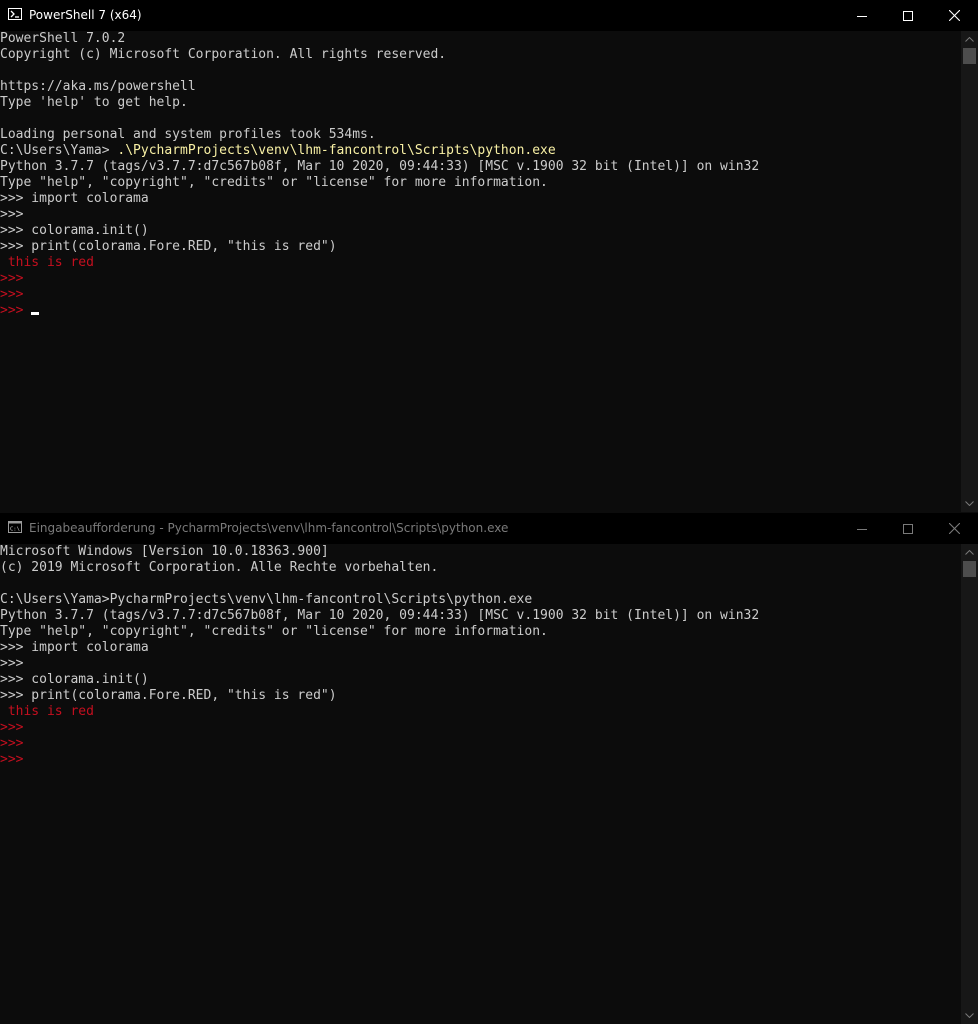  I want to click on terminal-text: PowerShell 7.0.2, so click(63, 38).